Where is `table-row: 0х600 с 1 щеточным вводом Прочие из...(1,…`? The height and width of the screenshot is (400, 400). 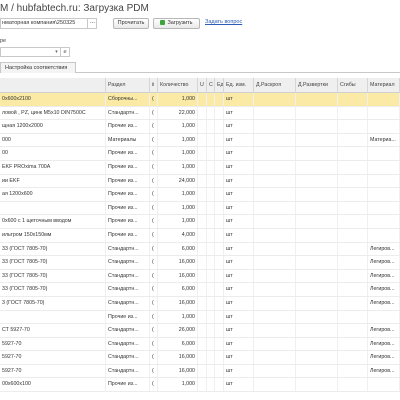 table-row: 0х600 с 1 щеточным вводом Прочие из...(1,… is located at coordinates (200, 222).